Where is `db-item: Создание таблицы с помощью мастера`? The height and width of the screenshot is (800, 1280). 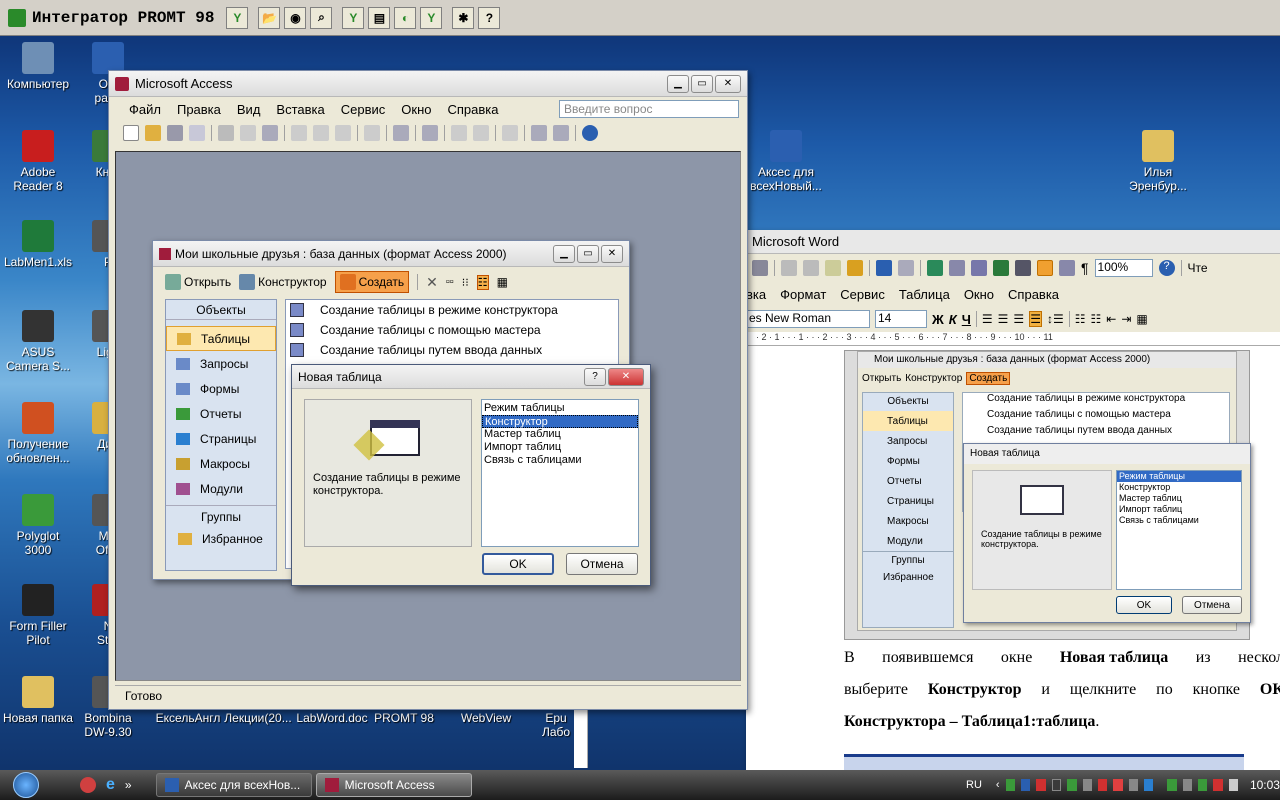 db-item: Создание таблицы с помощью мастера is located at coordinates (452, 330).